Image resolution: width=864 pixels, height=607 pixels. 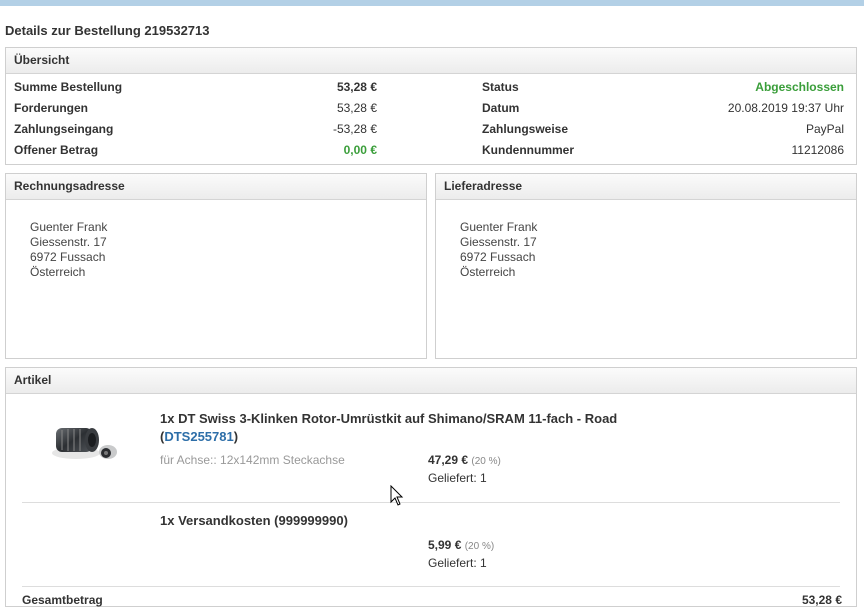 I want to click on status-badge: Abgeschlossen, so click(x=799, y=87).